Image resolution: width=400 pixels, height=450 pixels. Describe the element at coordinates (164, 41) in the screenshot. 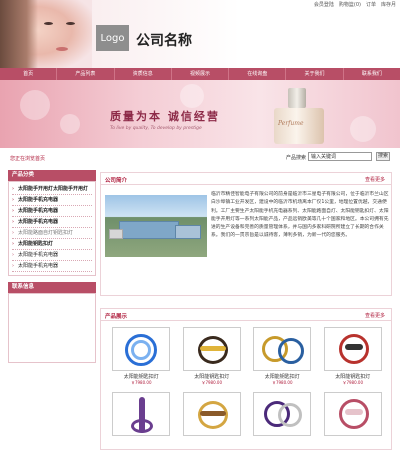

I see `company-name: 公司名称` at that location.